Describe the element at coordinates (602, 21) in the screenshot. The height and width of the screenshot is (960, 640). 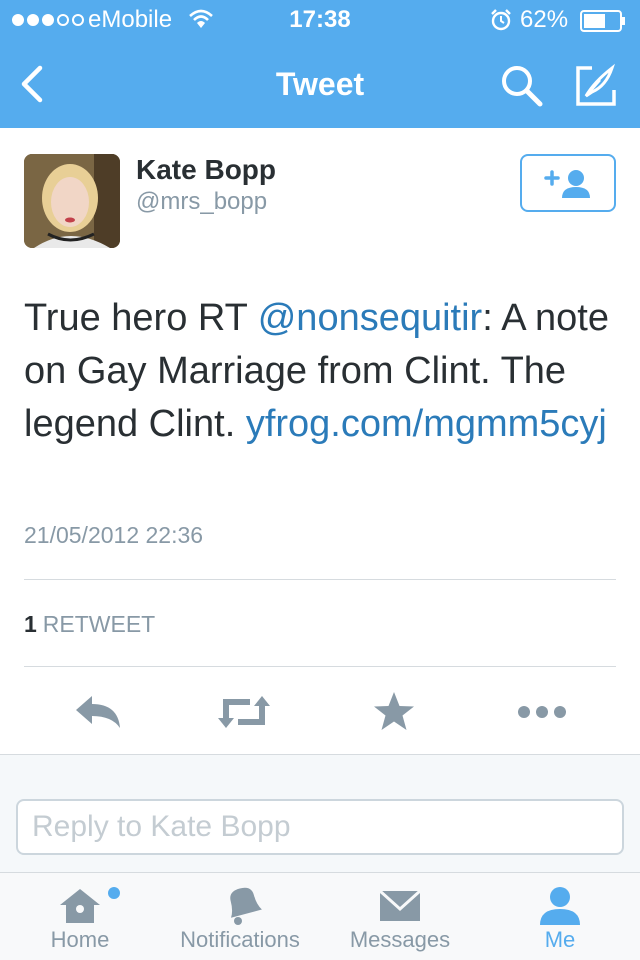
I see `battery-icon` at that location.